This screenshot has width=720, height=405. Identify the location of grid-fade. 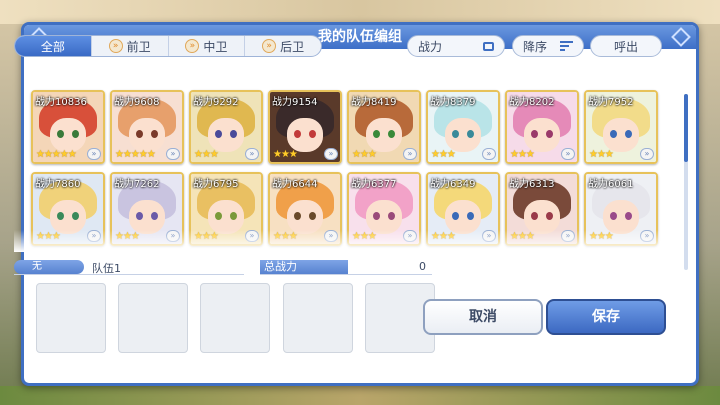
(340, 241).